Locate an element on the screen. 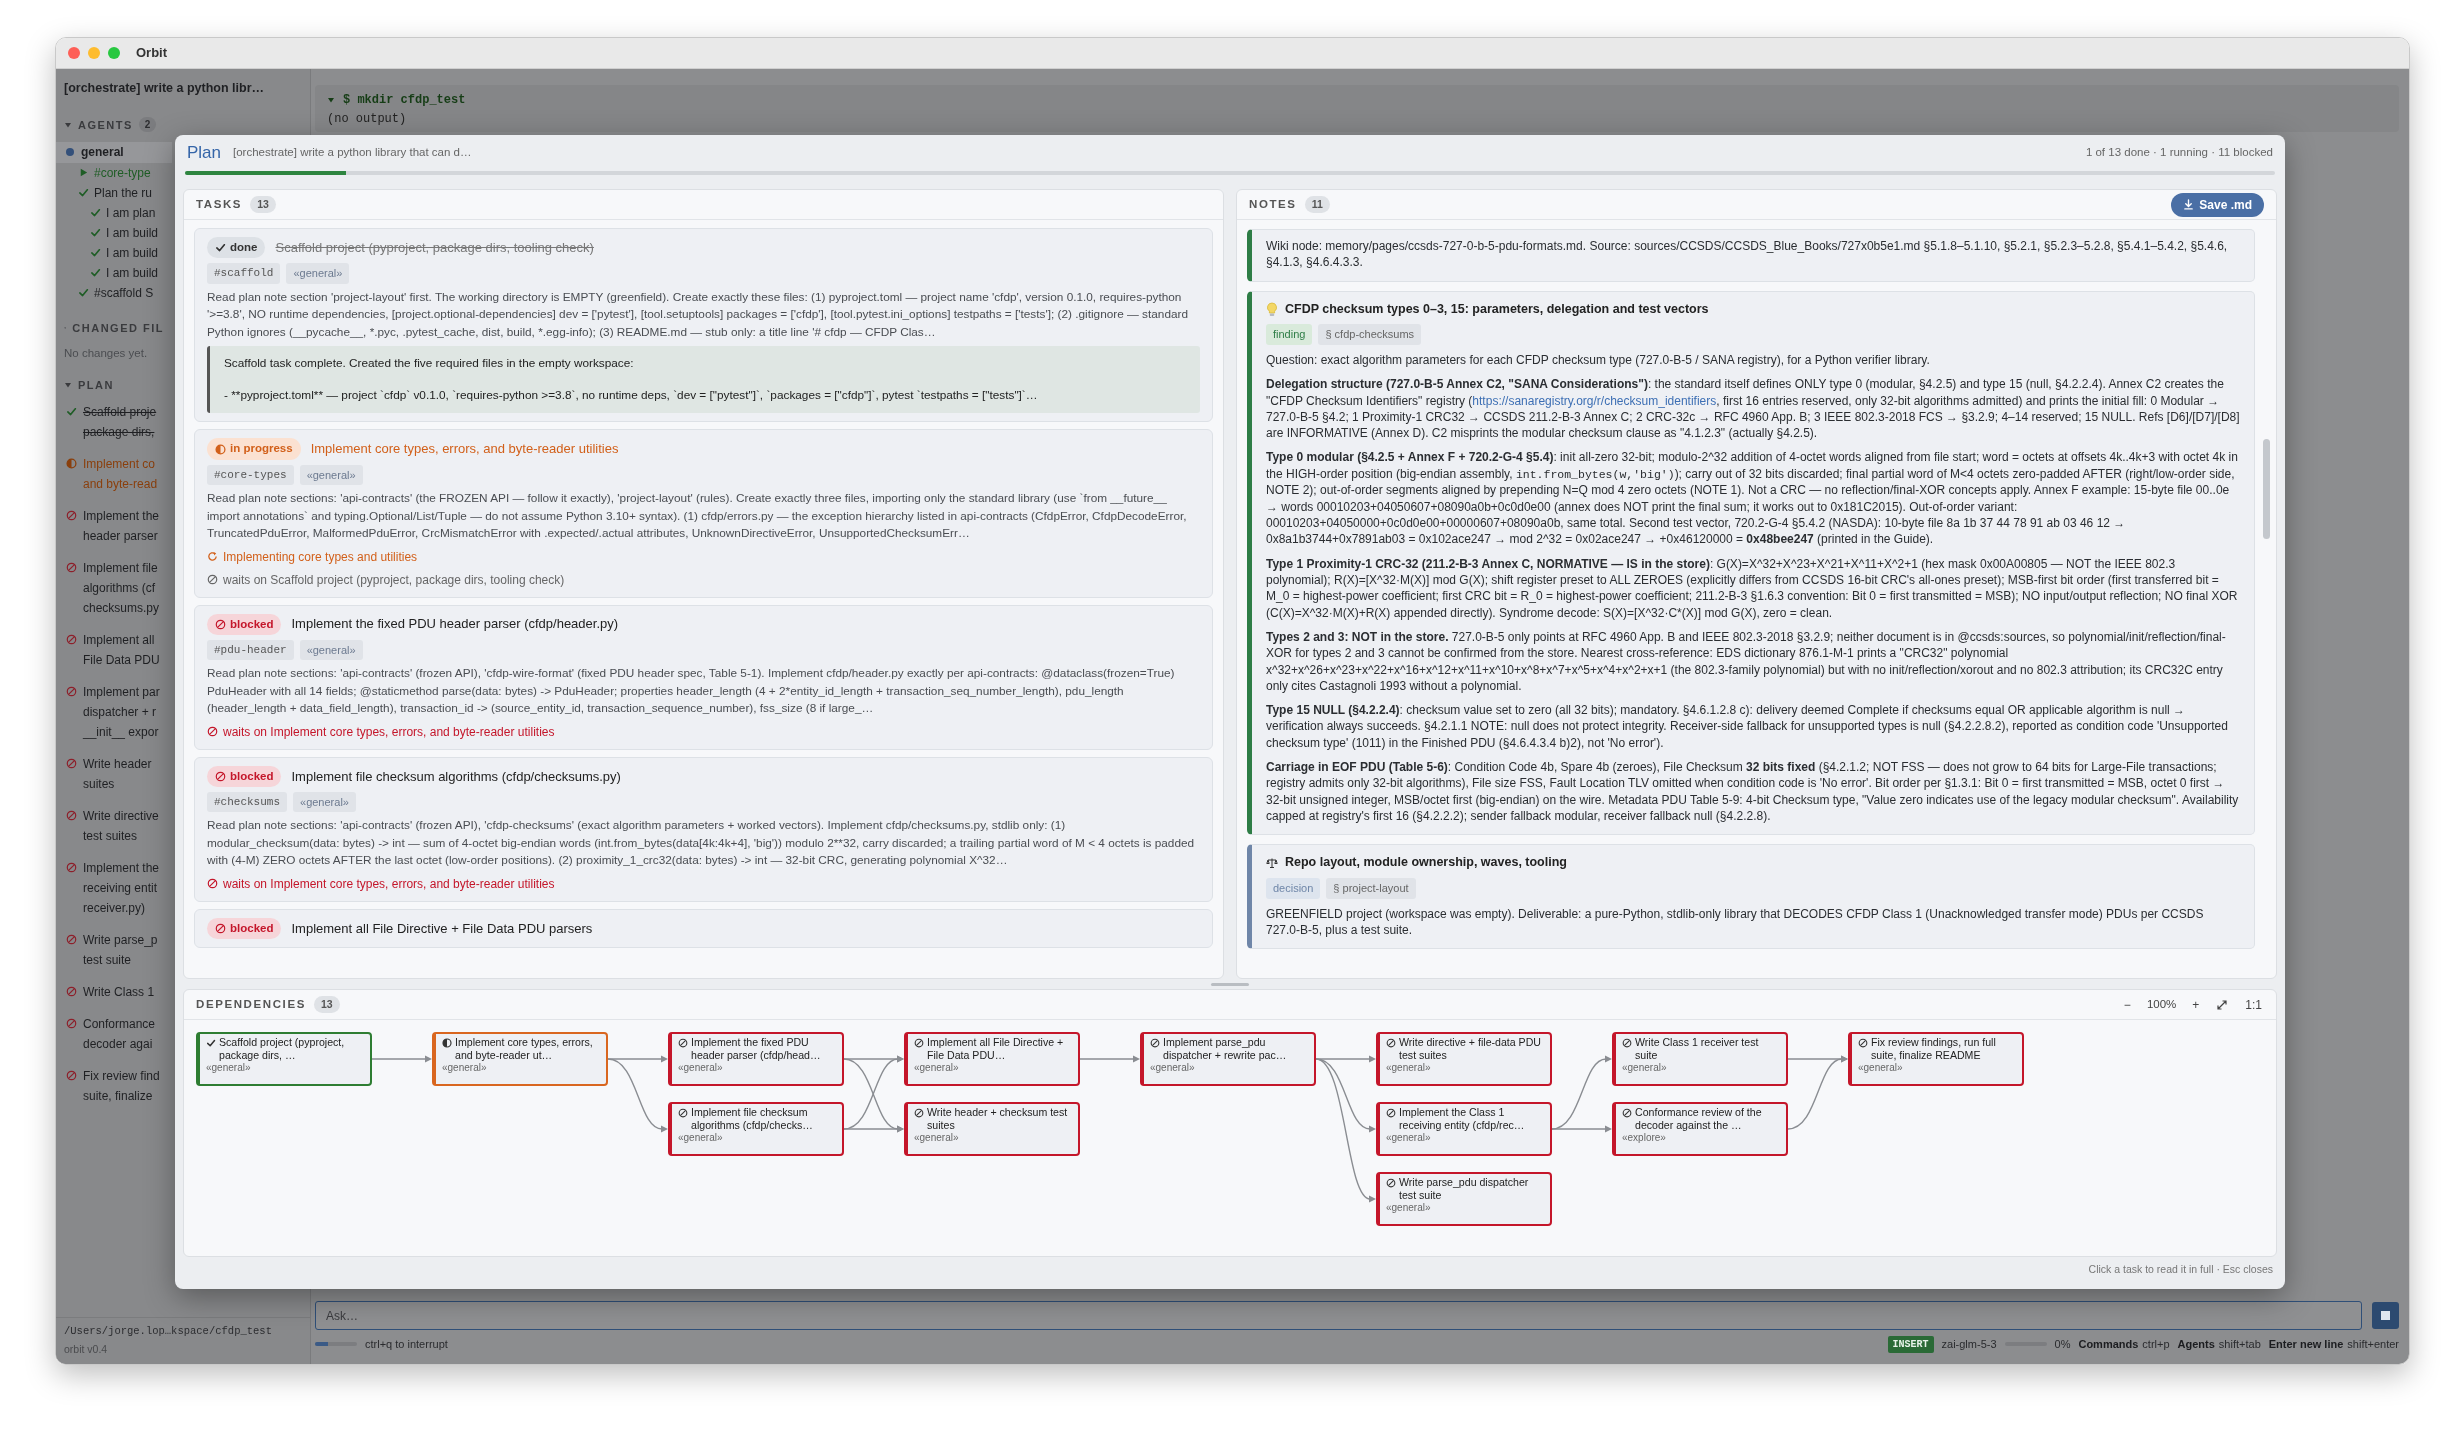 Image resolution: width=2464 pixels, height=1436 pixels. task-node: Implement parse_pdu dispatcher + rewrite pac… «general» is located at coordinates (1228, 1059).